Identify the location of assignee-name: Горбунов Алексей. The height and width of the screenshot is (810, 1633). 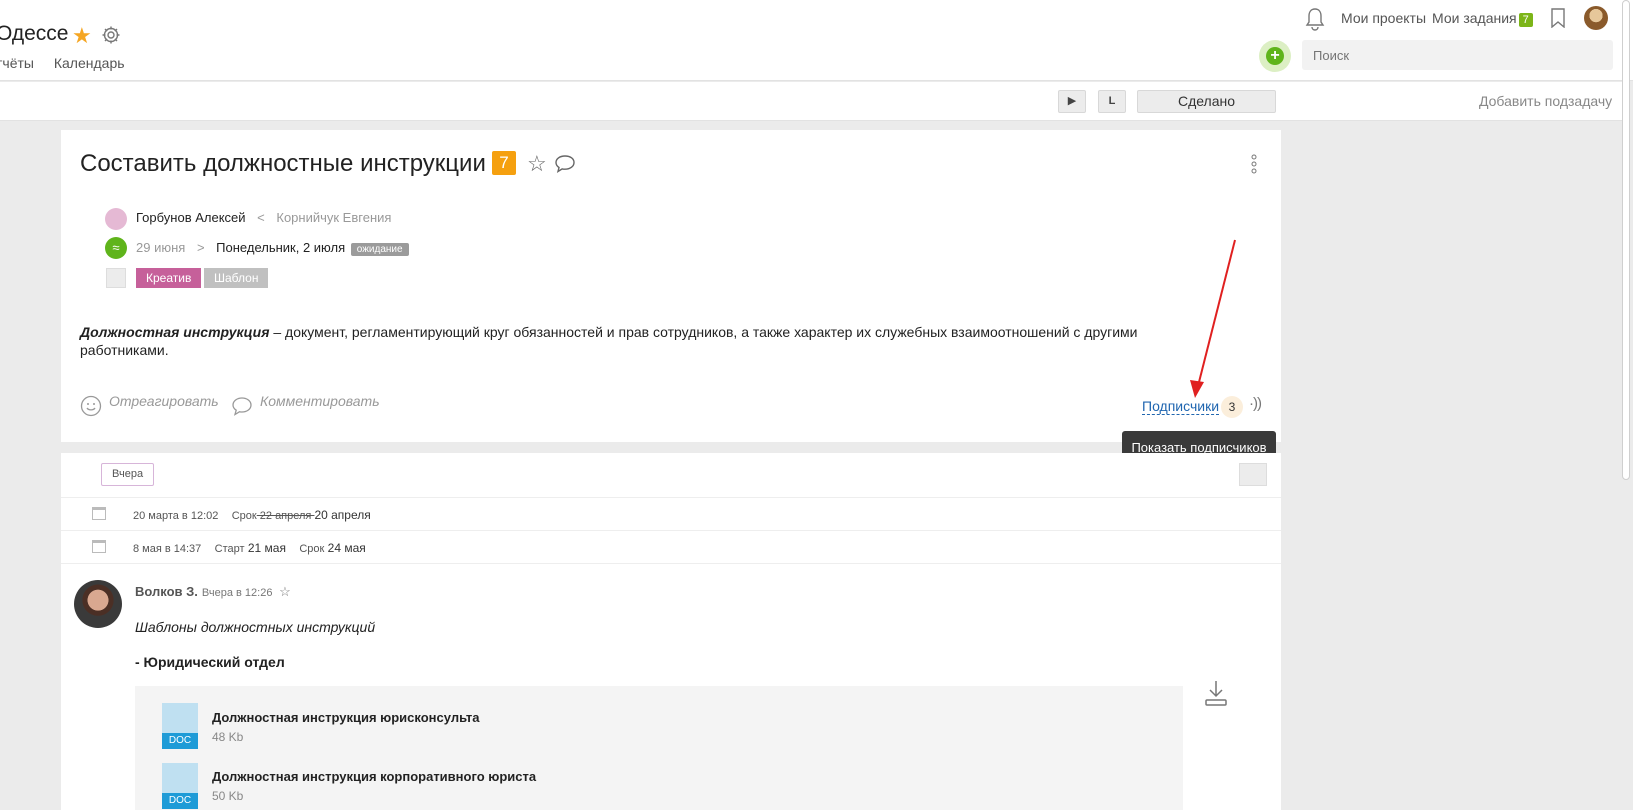
(191, 217).